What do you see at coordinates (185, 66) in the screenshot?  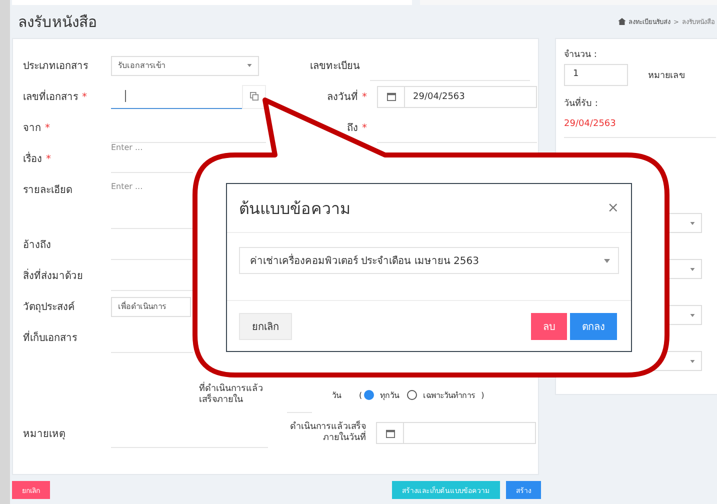 I see `type-select: รับเอกสารเข้า` at bounding box center [185, 66].